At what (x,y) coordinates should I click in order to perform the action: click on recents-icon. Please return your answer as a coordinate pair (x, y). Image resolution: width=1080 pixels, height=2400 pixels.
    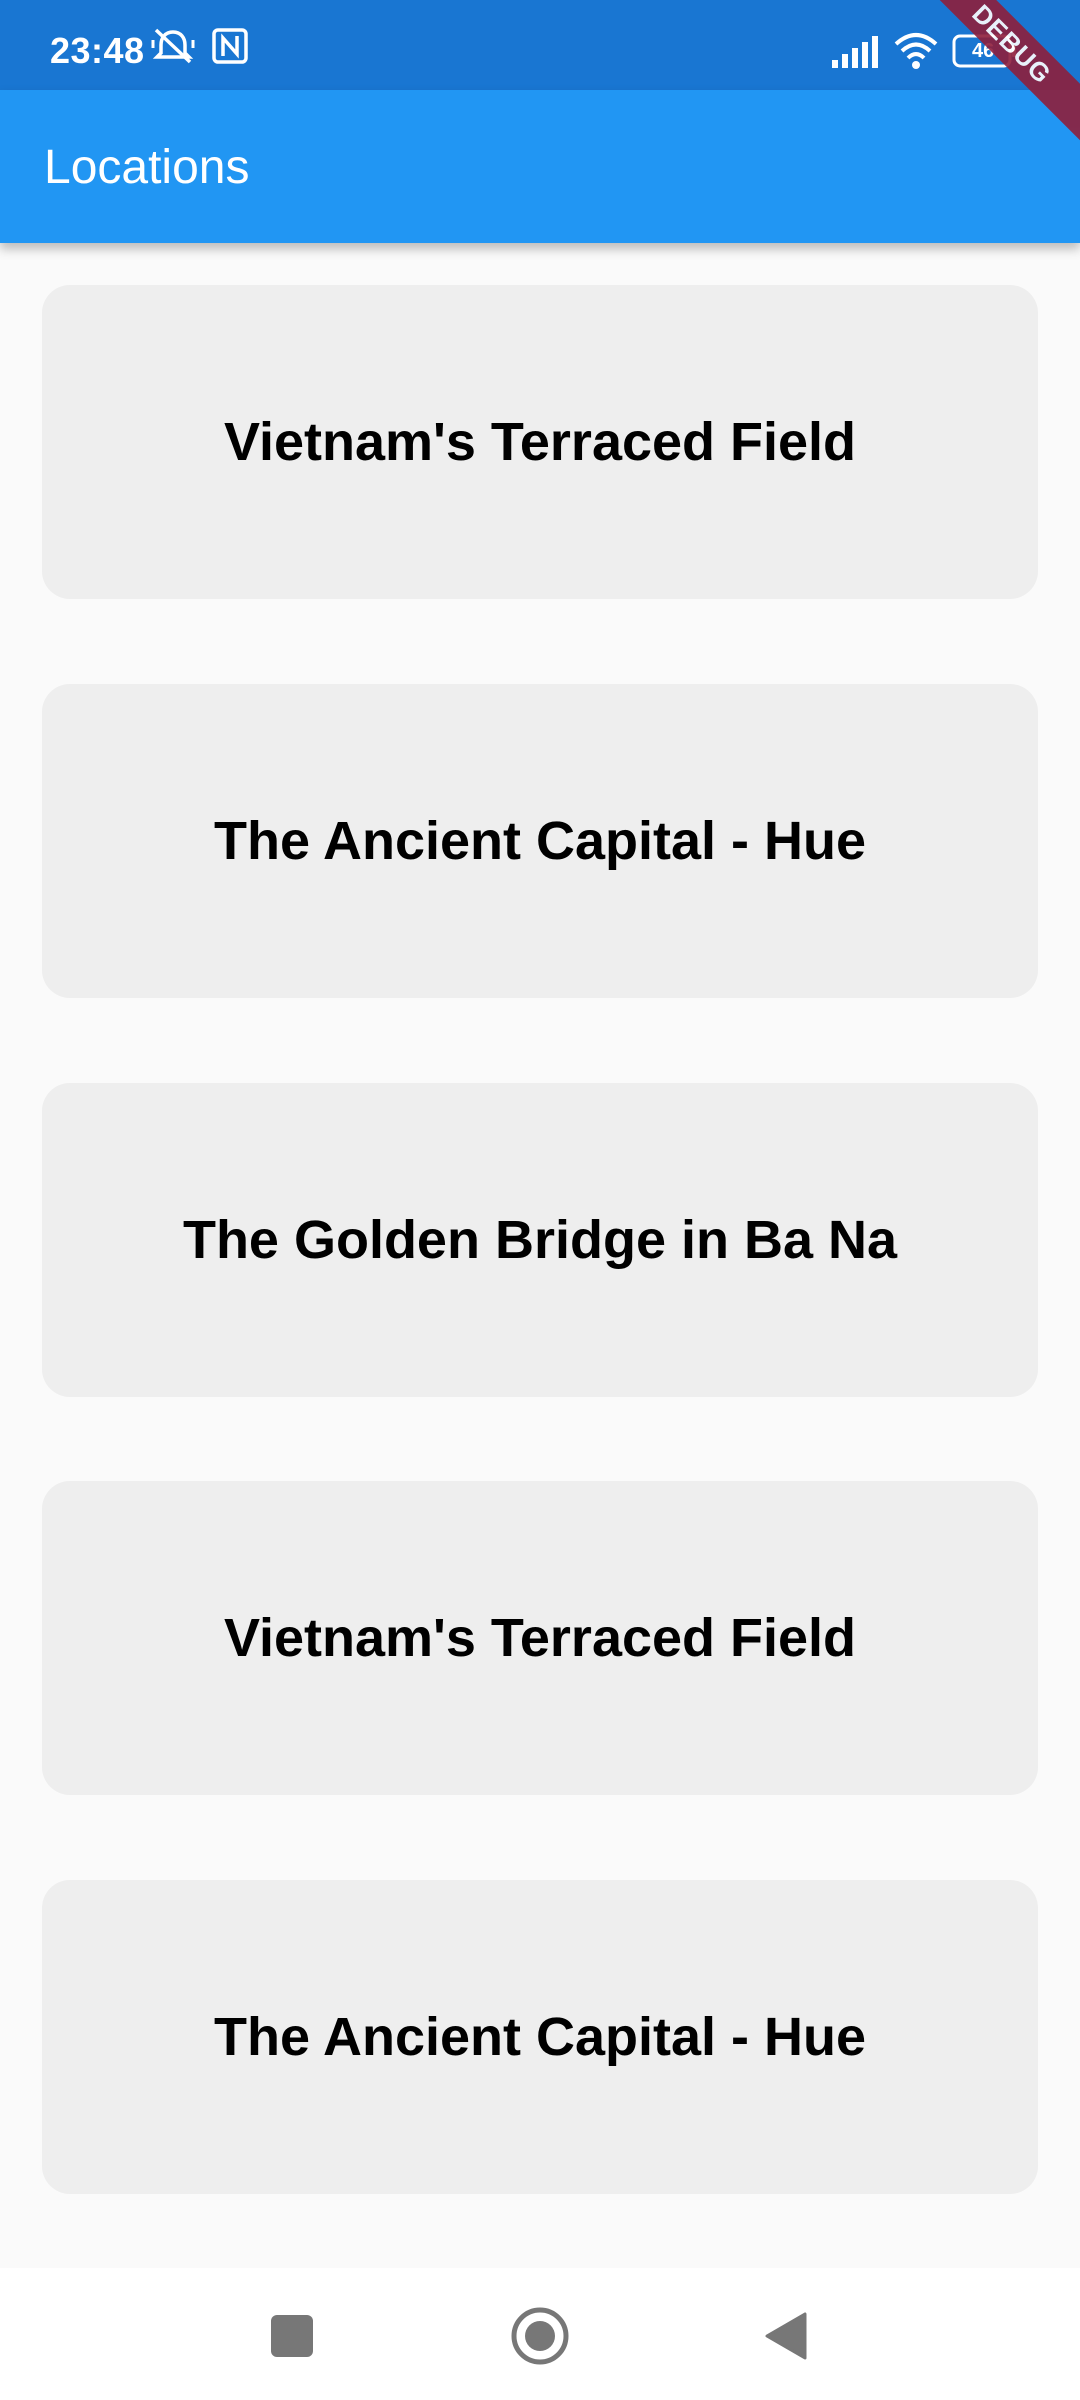
    Looking at the image, I should click on (292, 2336).